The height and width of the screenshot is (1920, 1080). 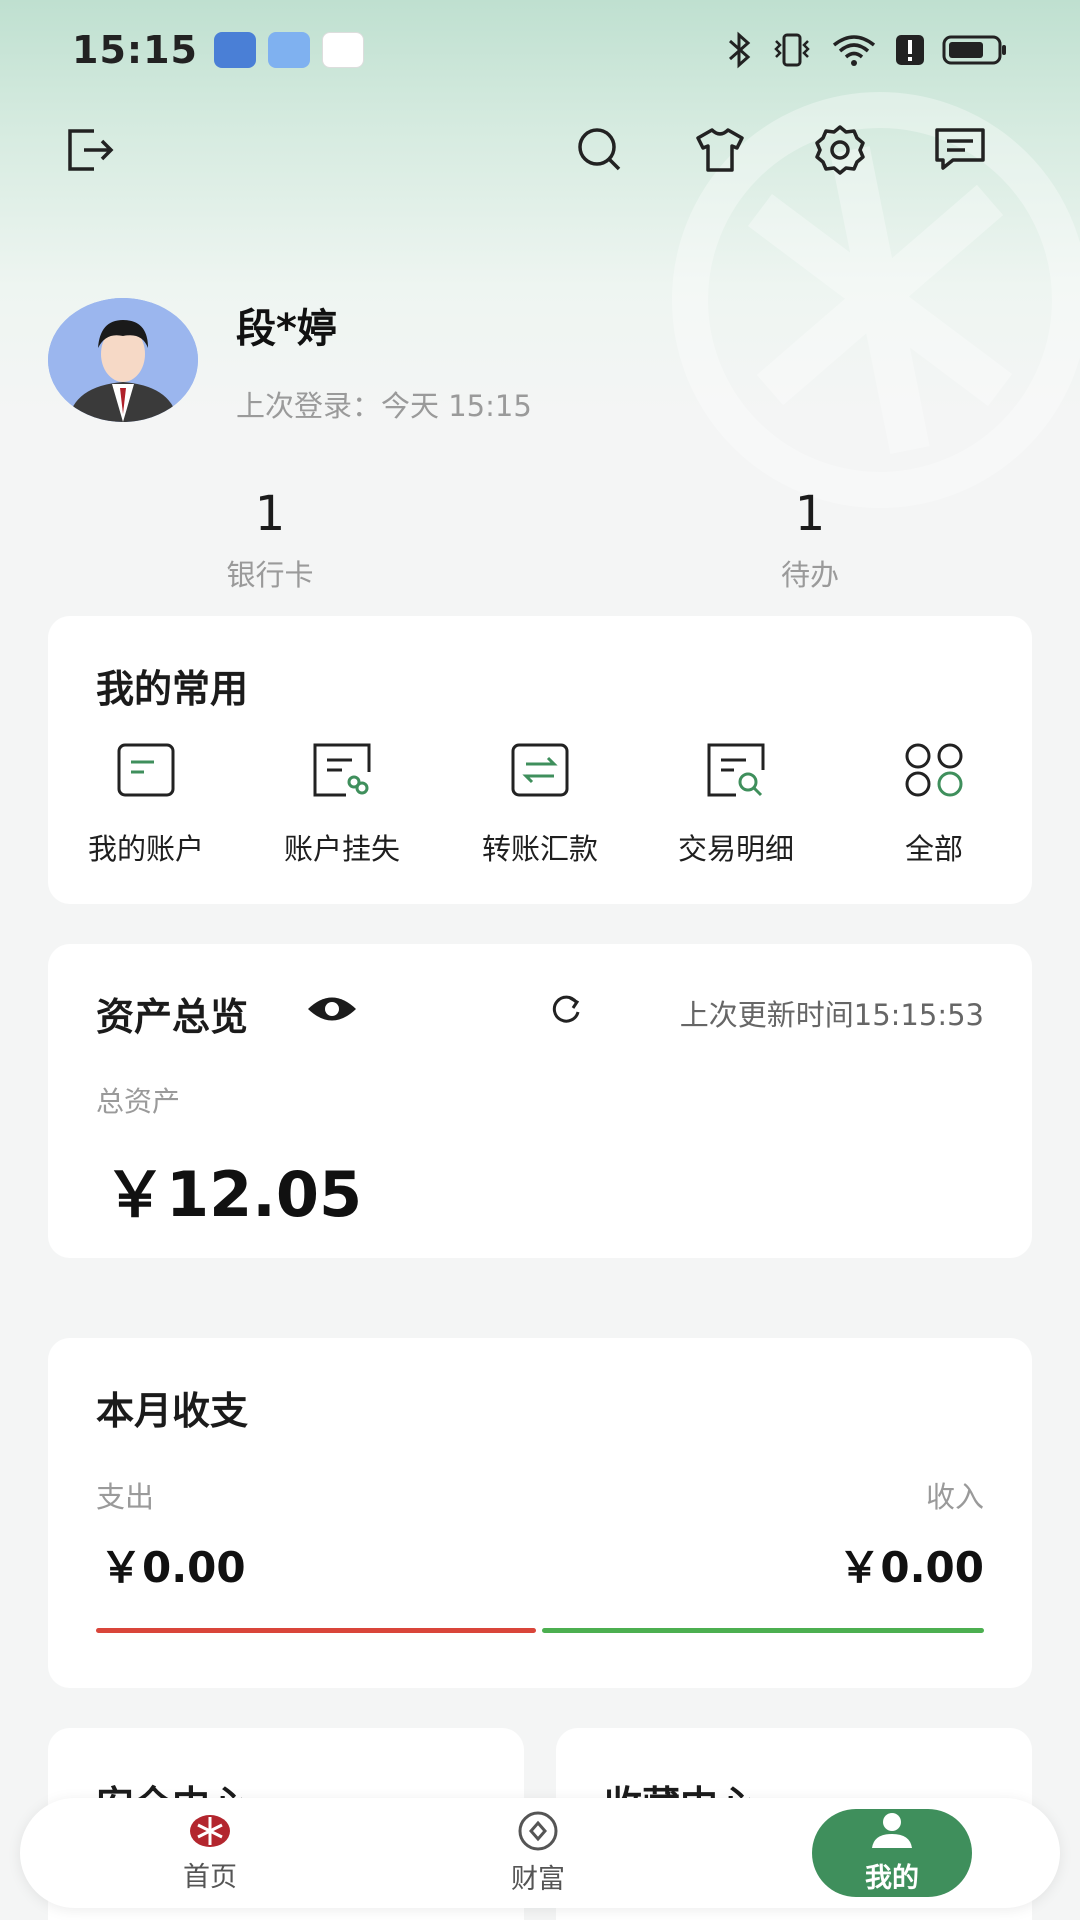 I want to click on user-name: 段*婷, so click(x=286, y=329).